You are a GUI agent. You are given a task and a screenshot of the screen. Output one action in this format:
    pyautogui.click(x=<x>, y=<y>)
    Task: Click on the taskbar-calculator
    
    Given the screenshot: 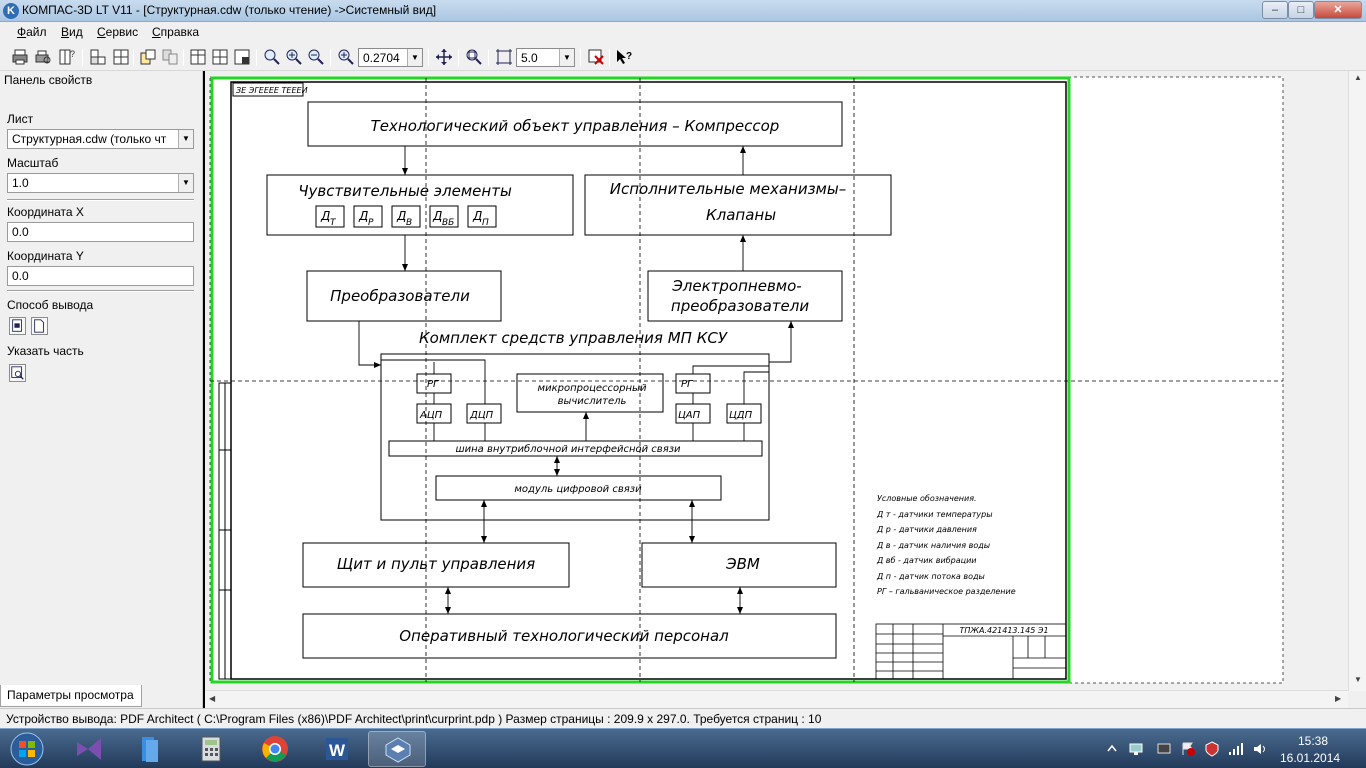 What is the action you would take?
    pyautogui.click(x=211, y=749)
    